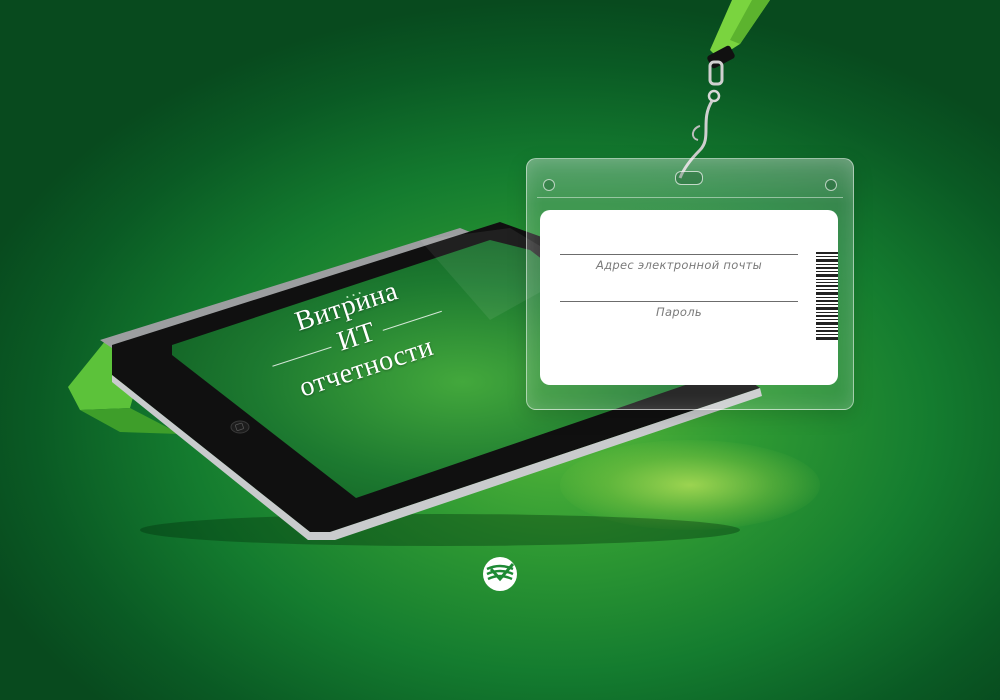 The width and height of the screenshot is (1000, 700). What do you see at coordinates (689, 178) in the screenshot?
I see `holder-slot` at bounding box center [689, 178].